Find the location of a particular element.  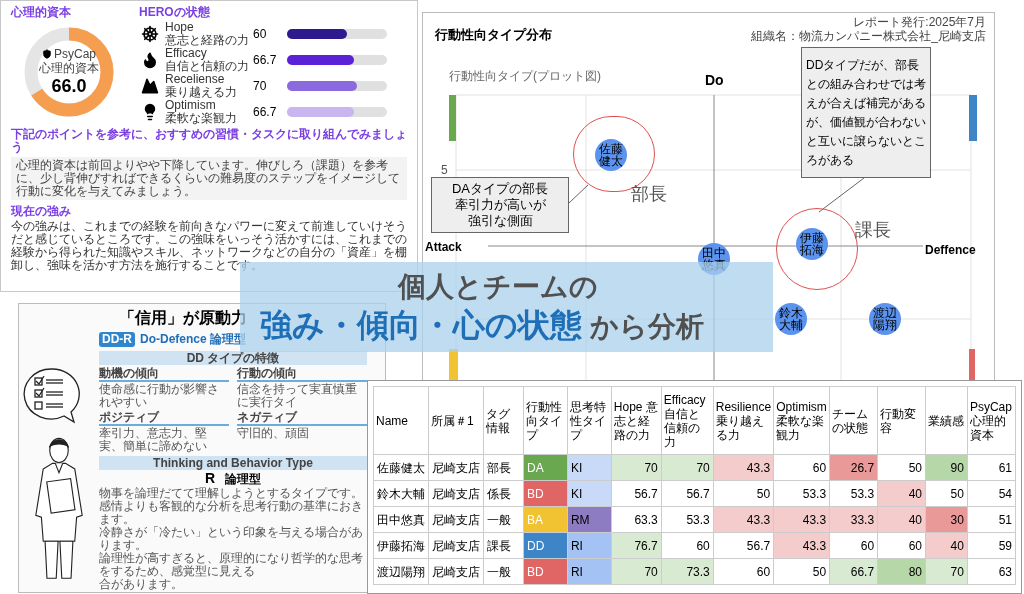

chart-title: 行動性向タイプ分布 is located at coordinates (493, 35).